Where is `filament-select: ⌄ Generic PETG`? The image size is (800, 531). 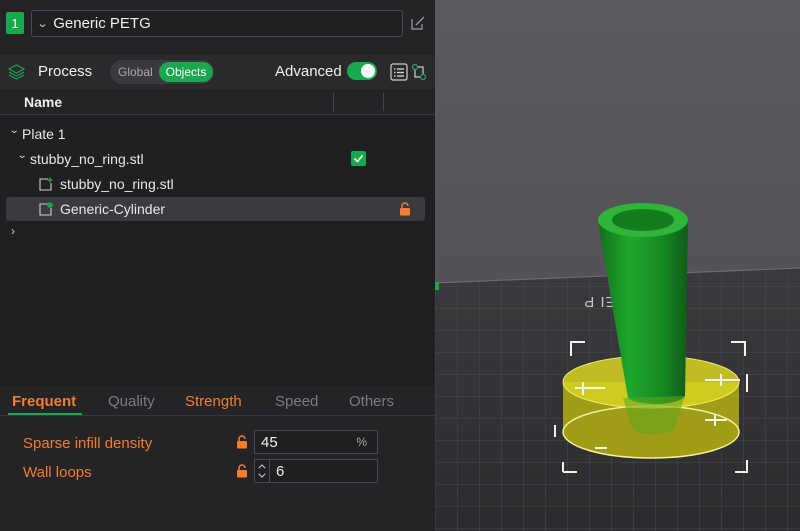 filament-select: ⌄ Generic PETG is located at coordinates (217, 23).